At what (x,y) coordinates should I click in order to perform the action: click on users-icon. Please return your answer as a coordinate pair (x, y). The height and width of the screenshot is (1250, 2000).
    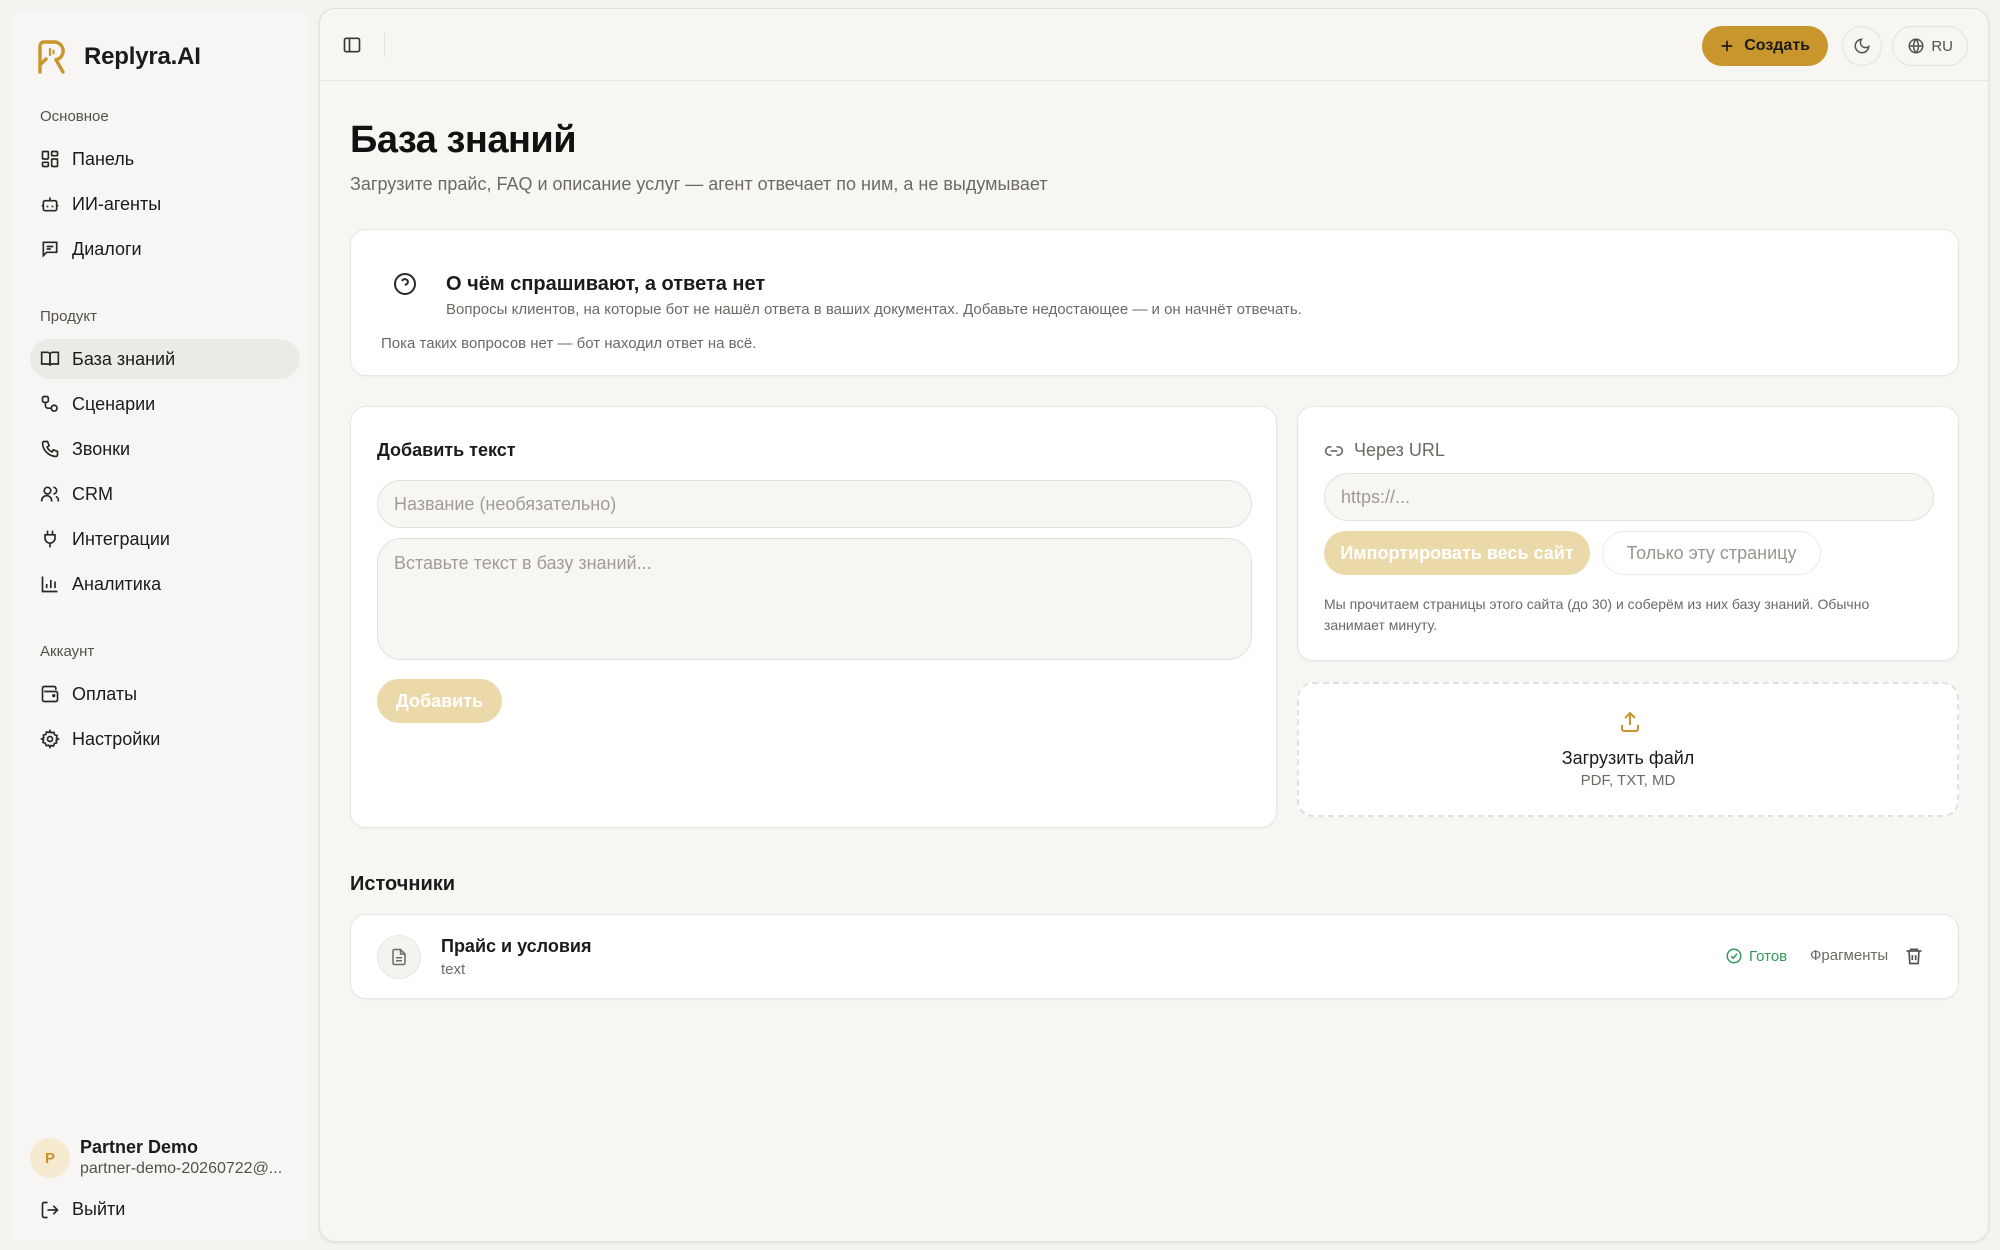
    Looking at the image, I should click on (50, 494).